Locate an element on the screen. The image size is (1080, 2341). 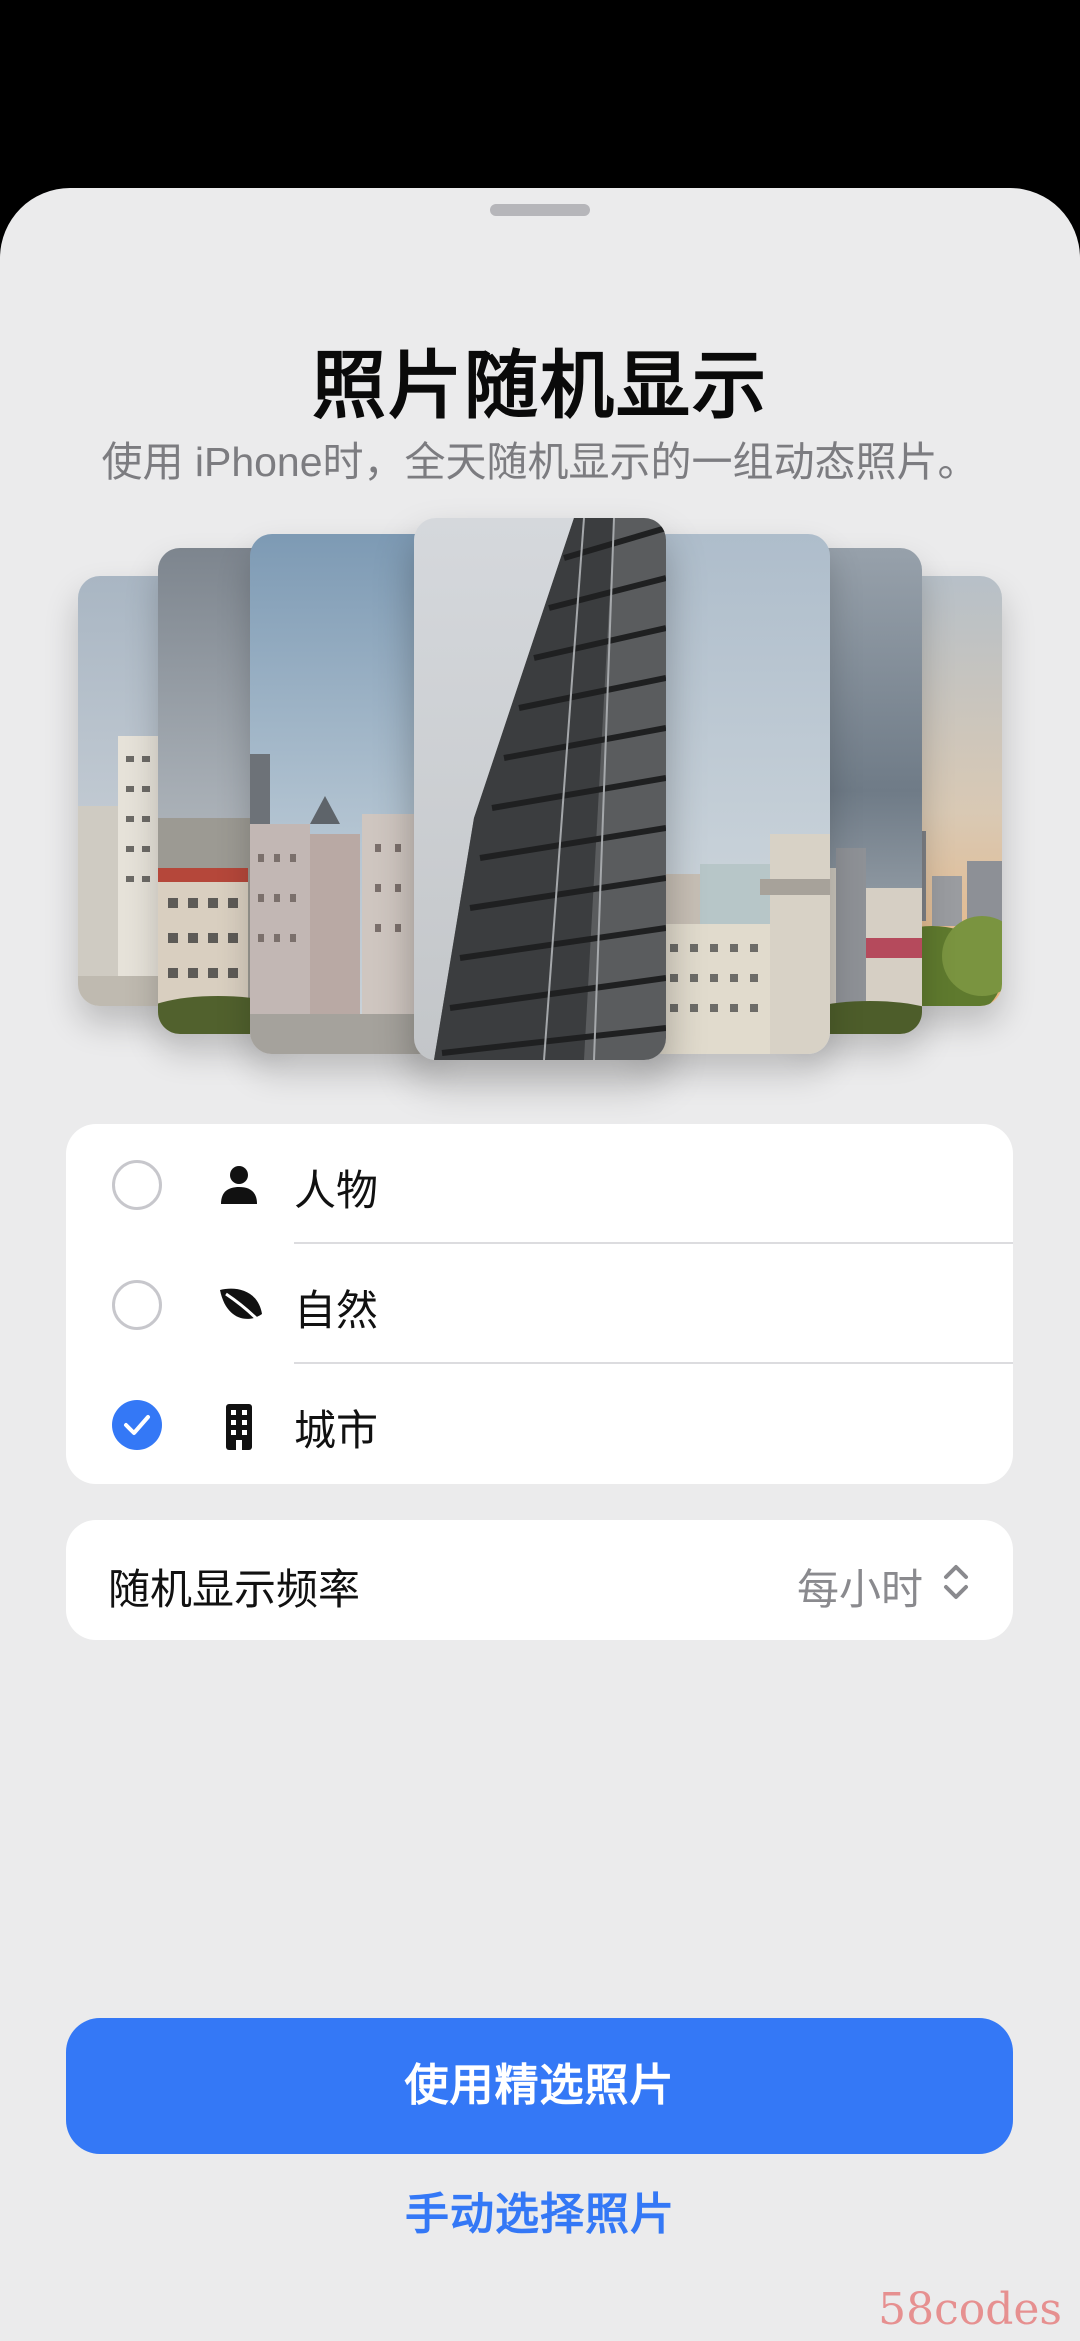
leaf-icon is located at coordinates (240, 1305).